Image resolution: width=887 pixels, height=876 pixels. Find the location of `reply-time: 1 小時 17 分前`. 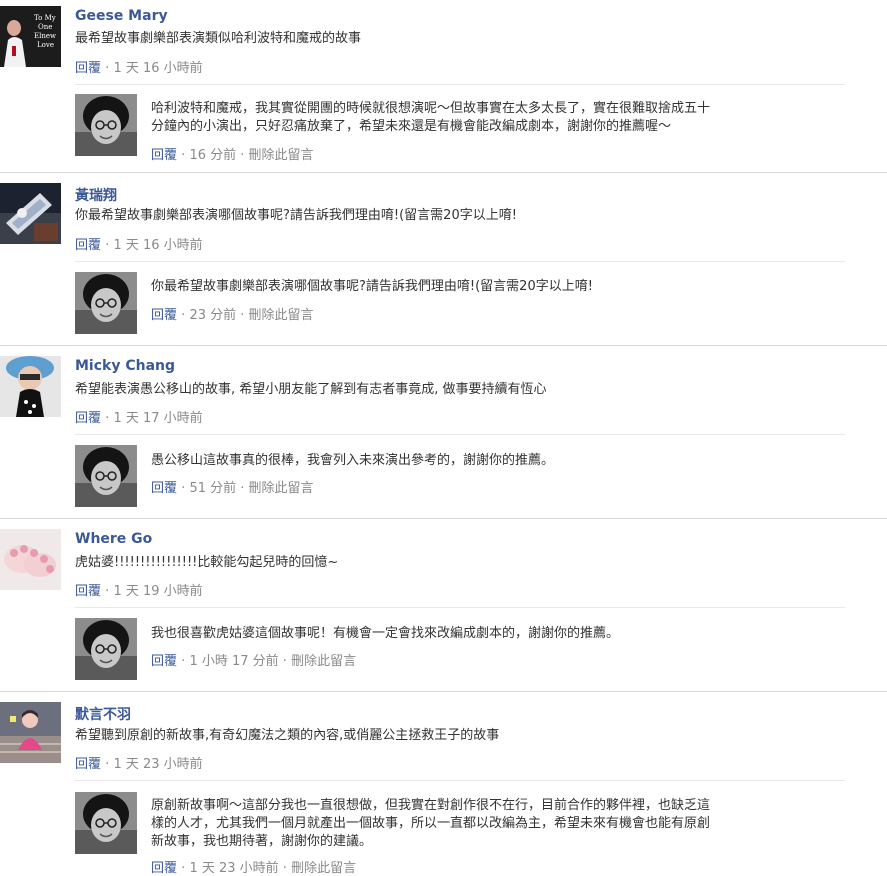

reply-time: 1 小時 17 分前 is located at coordinates (234, 661).